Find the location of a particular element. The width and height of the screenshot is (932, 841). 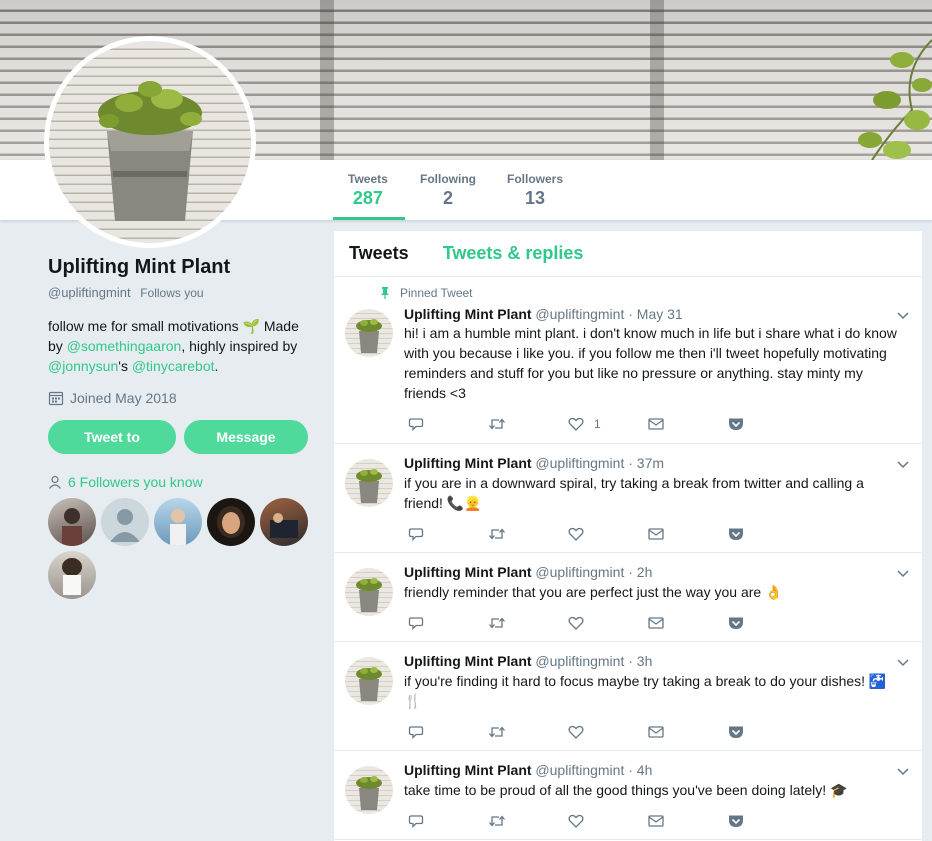

stat-following: Following 2 is located at coordinates (448, 190).